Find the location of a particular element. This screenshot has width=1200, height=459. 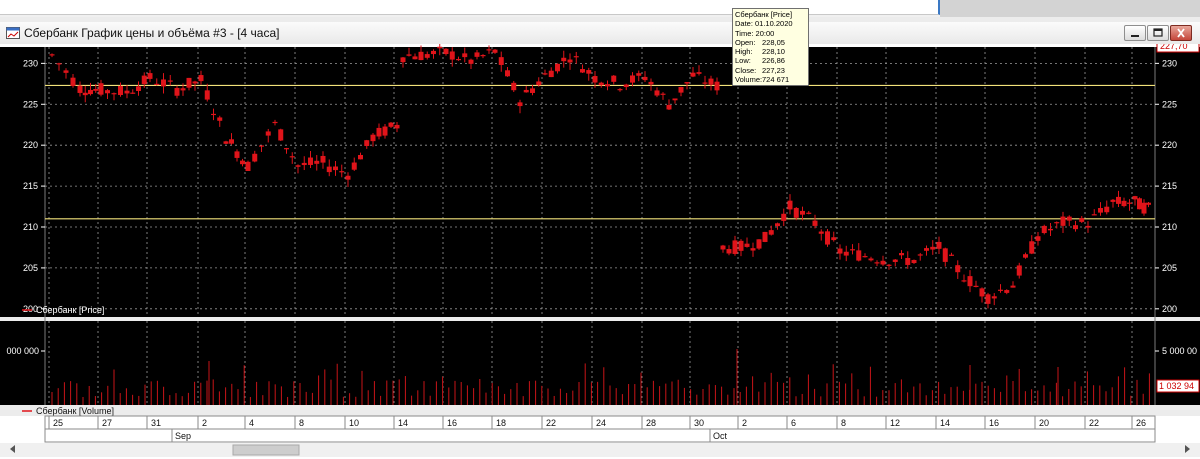

maximize-button is located at coordinates (1158, 33).